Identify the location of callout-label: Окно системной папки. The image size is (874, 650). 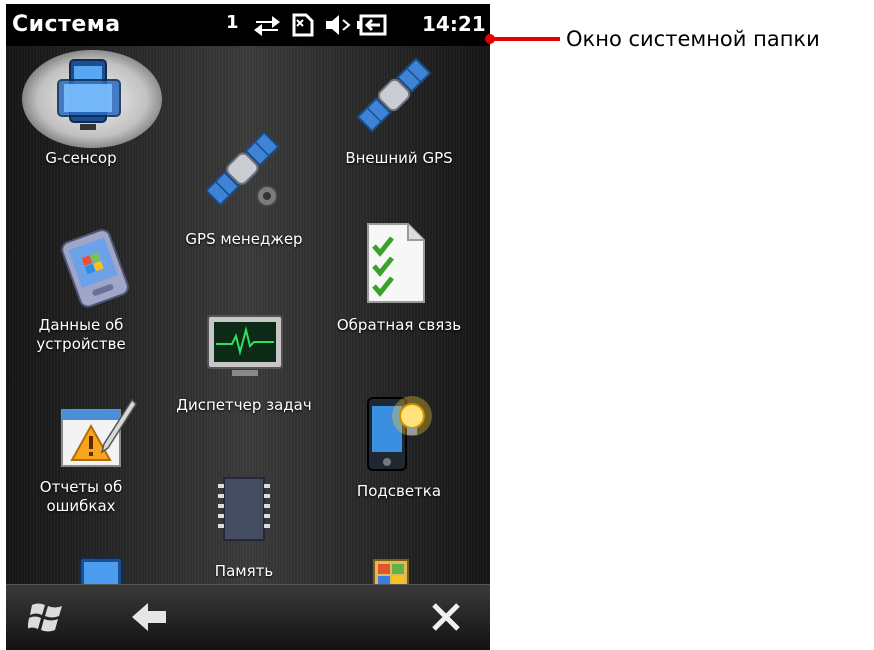
(693, 39).